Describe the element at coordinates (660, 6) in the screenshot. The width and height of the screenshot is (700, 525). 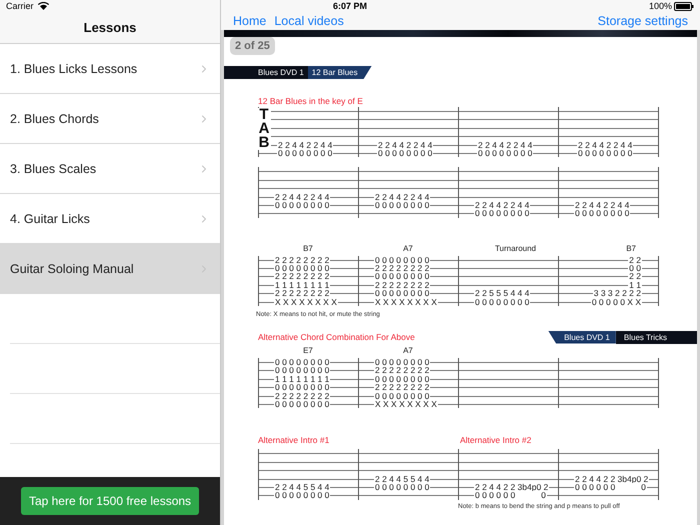
I see `battery-percent: 100%` at that location.